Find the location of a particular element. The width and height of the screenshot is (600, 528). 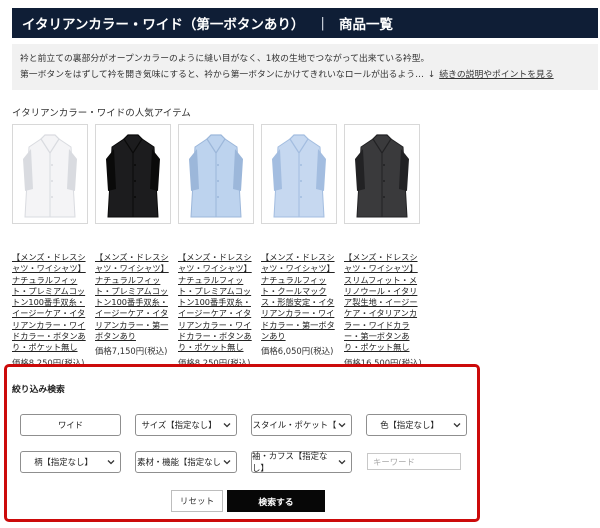

down-arrow-icon: ↓ is located at coordinates (431, 75).